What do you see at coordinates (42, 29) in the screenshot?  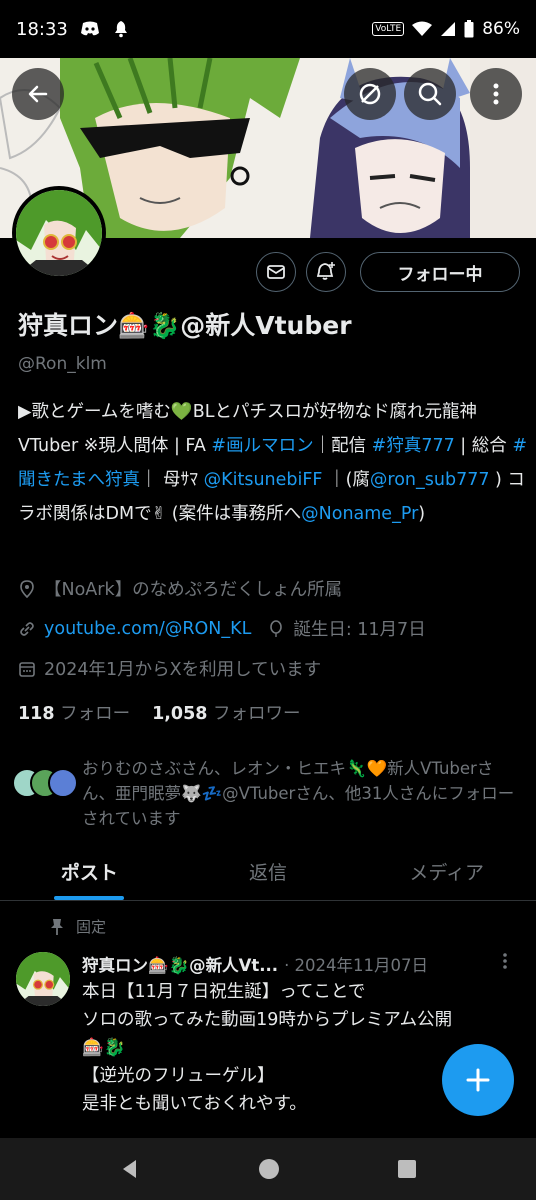 I see `status-time: 18:33` at bounding box center [42, 29].